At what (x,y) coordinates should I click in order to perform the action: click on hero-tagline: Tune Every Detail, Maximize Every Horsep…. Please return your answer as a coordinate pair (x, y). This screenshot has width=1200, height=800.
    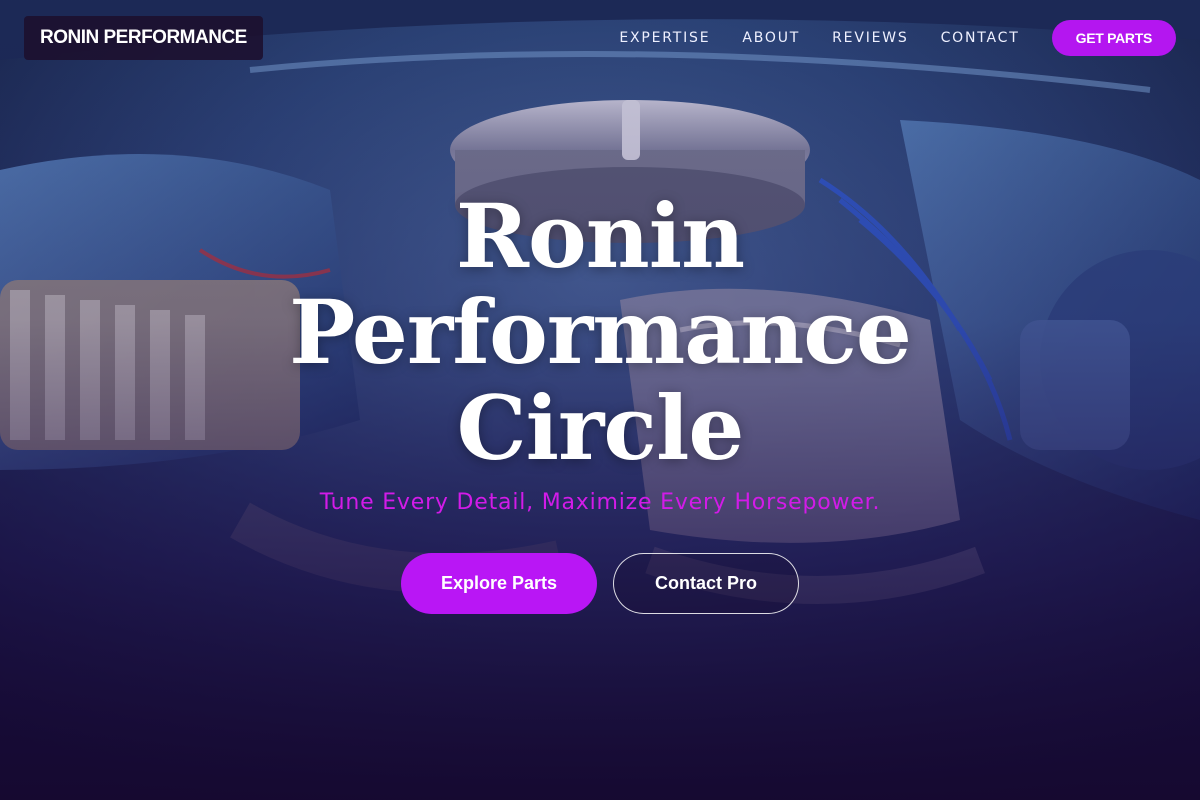
    Looking at the image, I should click on (600, 502).